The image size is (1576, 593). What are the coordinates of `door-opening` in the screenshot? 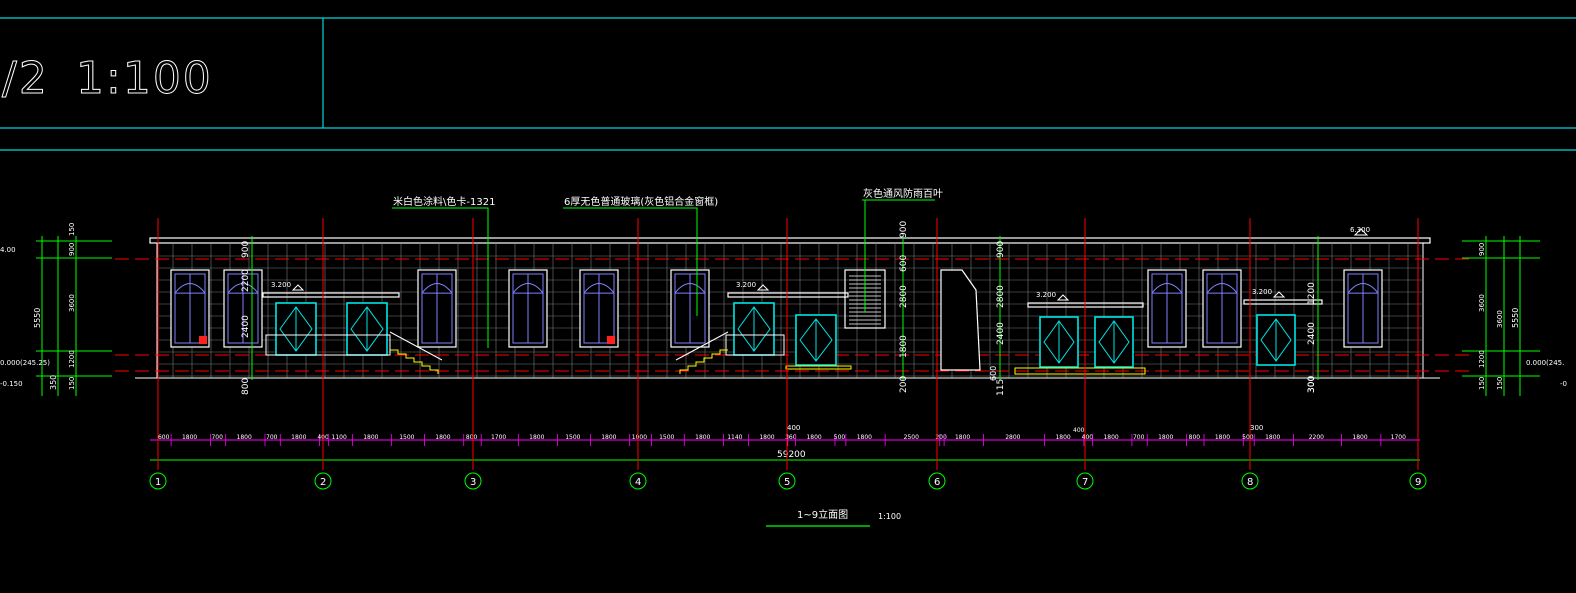 It's located at (960, 320).